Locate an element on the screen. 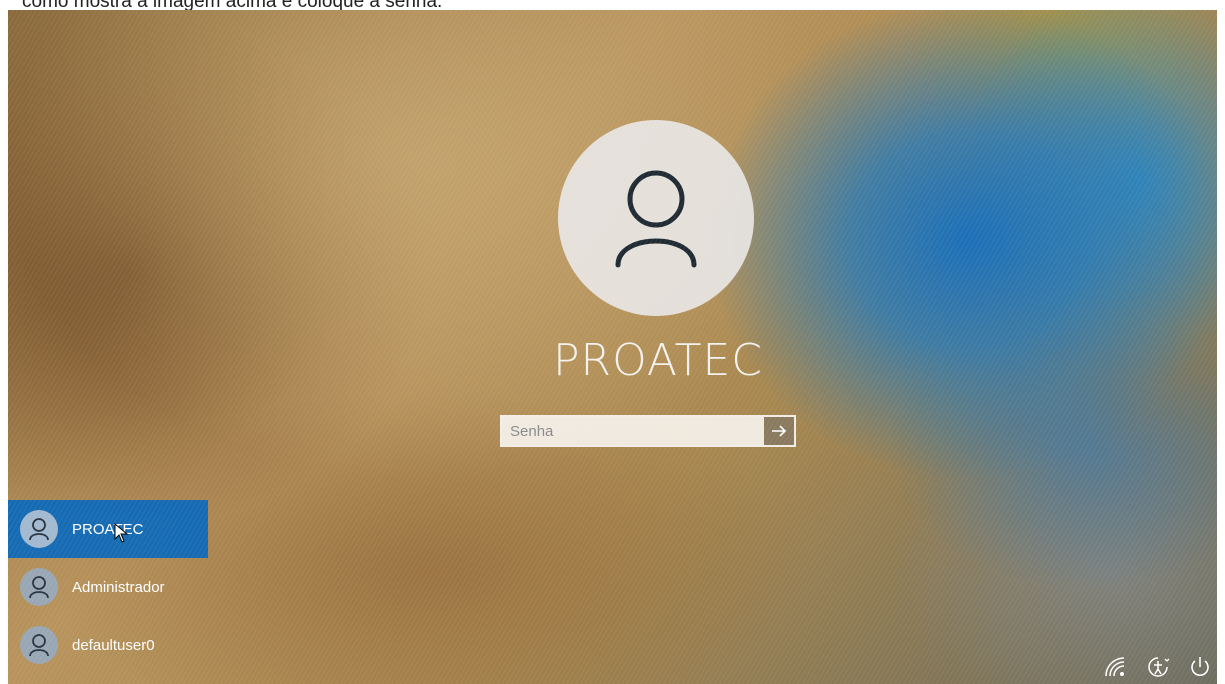 The height and width of the screenshot is (684, 1225). system-tray is located at coordinates (1158, 667).